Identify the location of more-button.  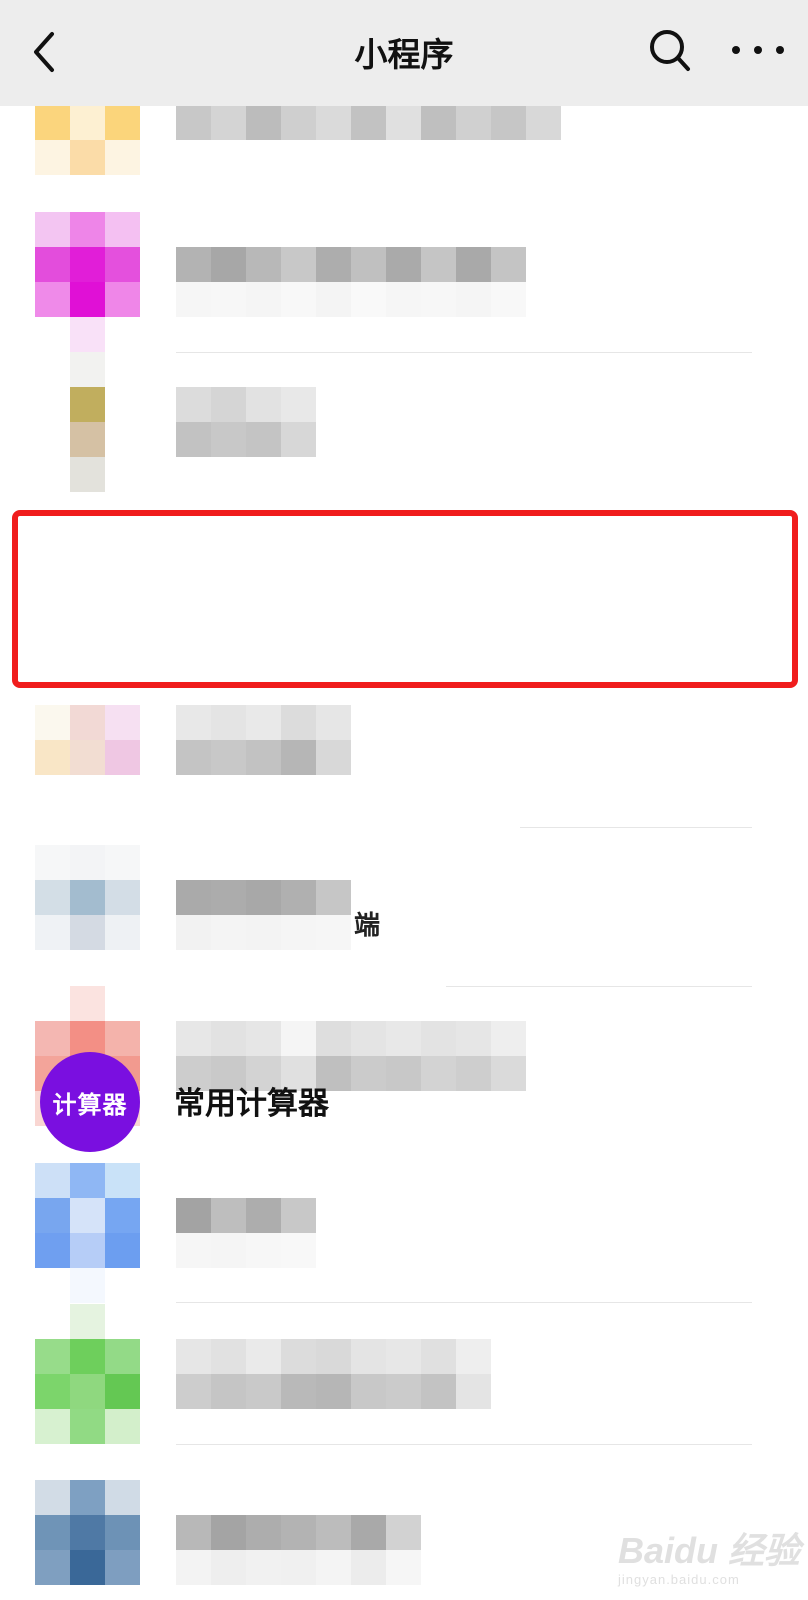
(758, 50).